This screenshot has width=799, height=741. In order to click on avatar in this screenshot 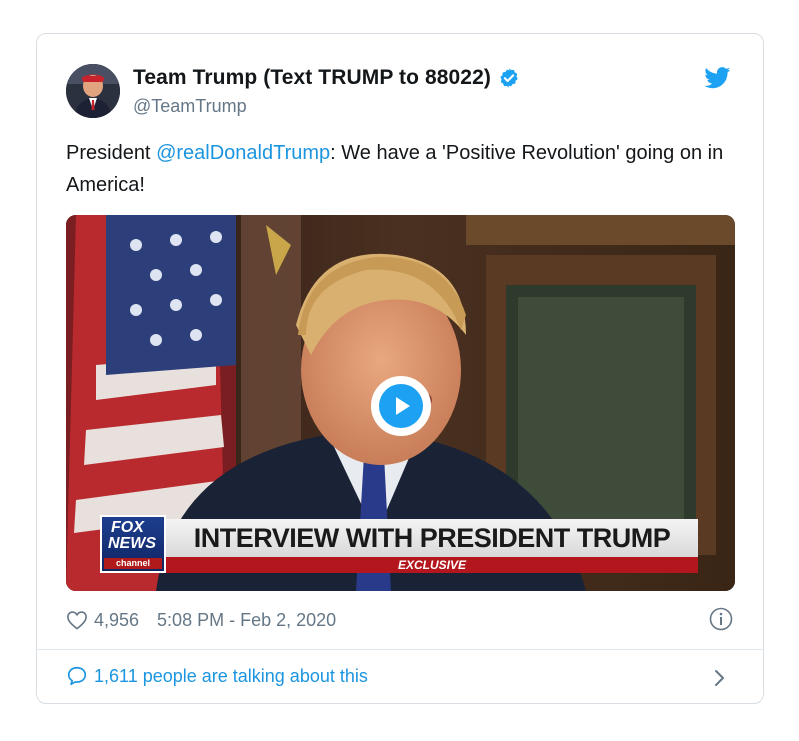, I will do `click(93, 91)`.